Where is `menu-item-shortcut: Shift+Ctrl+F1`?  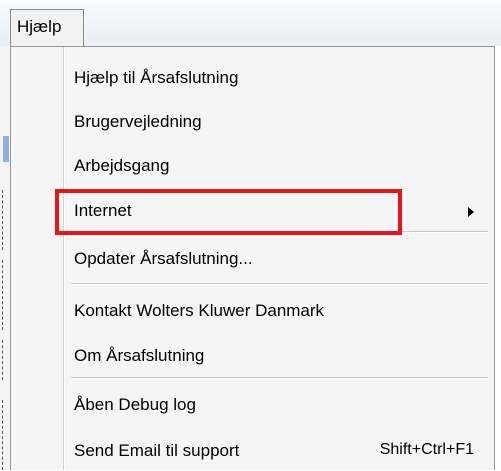
menu-item-shortcut: Shift+Ctrl+F1 is located at coordinates (426, 449).